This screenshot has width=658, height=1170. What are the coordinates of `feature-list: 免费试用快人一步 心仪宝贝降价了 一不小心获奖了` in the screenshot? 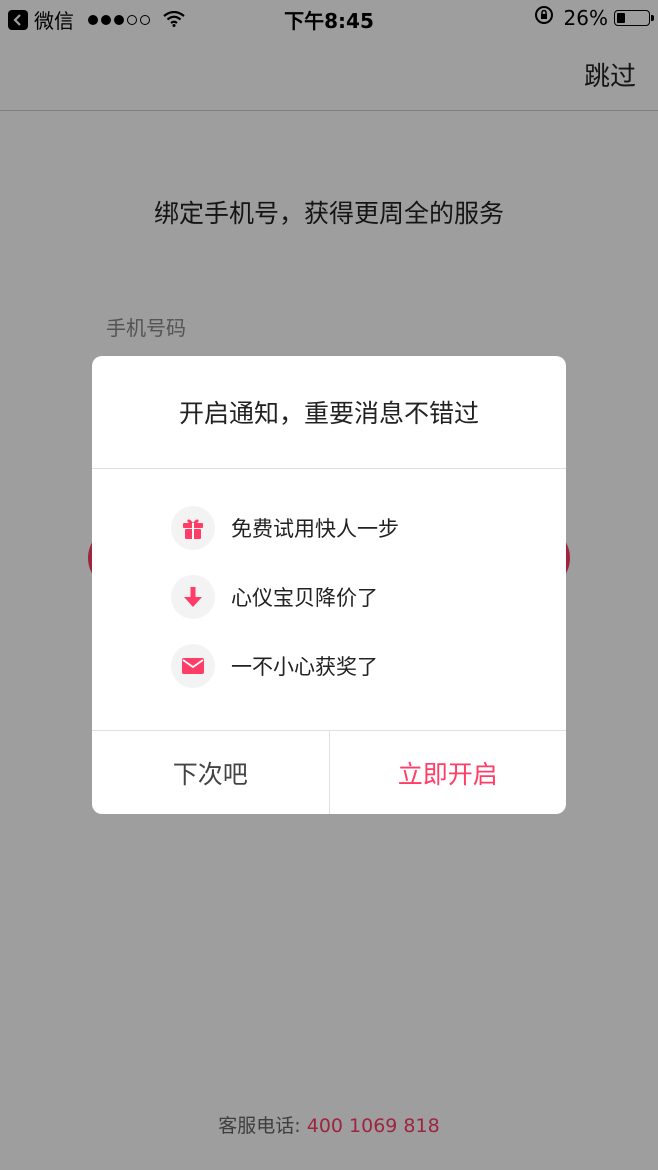 It's located at (285, 609).